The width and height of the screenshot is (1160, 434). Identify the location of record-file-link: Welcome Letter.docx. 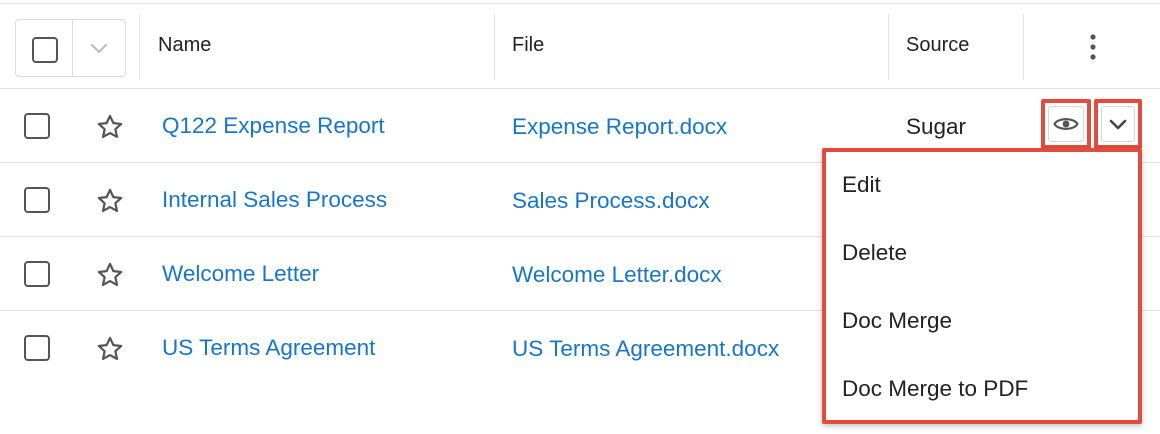
(617, 275).